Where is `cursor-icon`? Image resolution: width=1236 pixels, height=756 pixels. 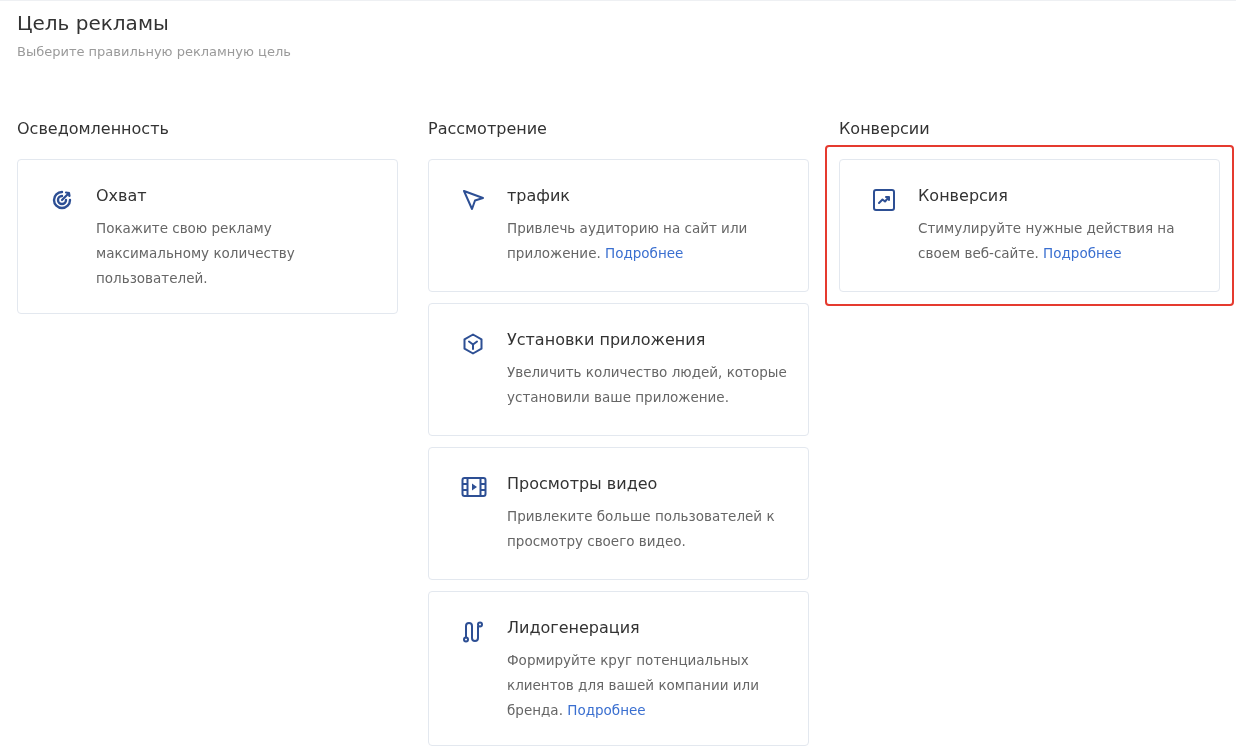
cursor-icon is located at coordinates (473, 200).